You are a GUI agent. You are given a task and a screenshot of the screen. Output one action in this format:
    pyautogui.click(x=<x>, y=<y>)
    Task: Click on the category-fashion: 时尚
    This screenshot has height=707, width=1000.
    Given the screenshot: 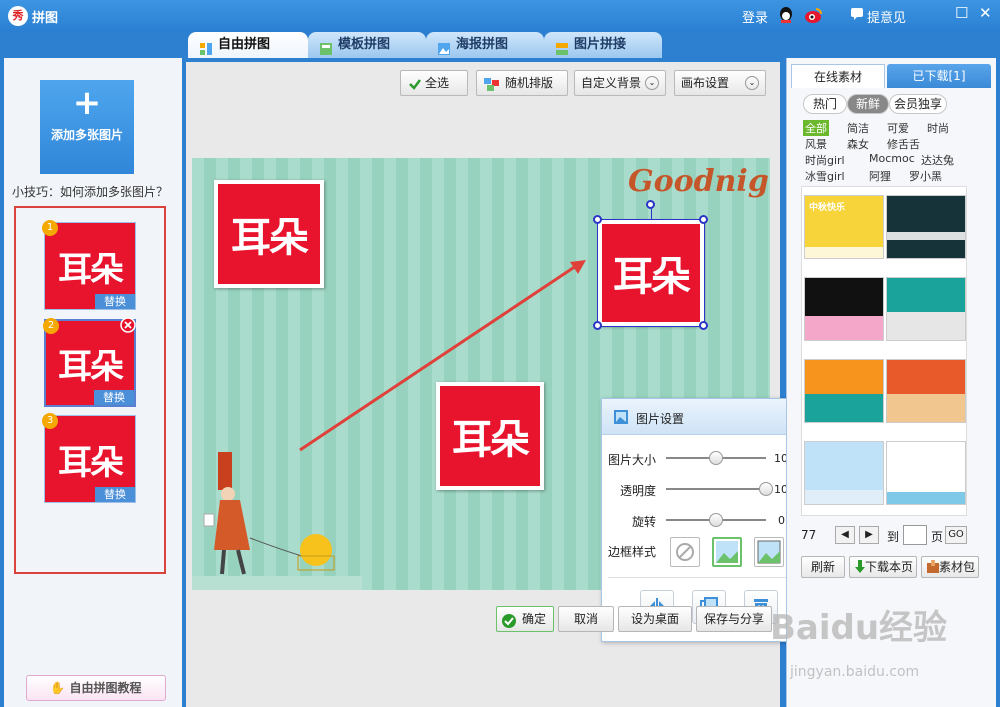 What is the action you would take?
    pyautogui.click(x=938, y=128)
    